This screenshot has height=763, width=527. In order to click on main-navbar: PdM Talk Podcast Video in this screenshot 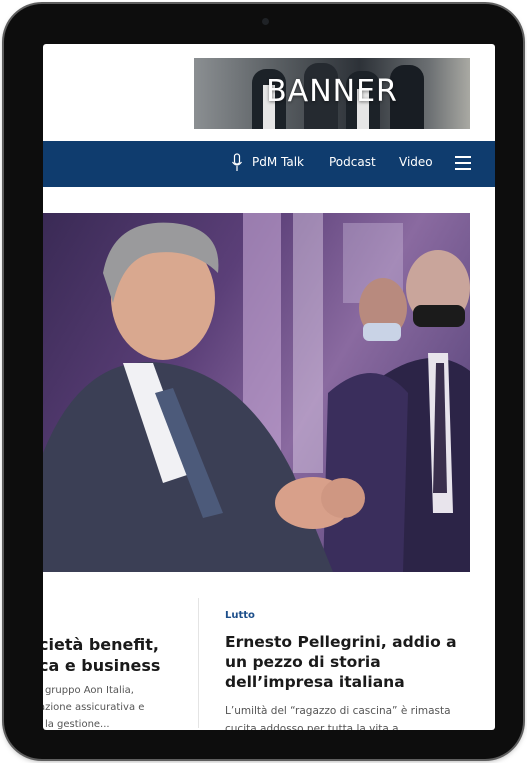, I will do `click(269, 164)`.